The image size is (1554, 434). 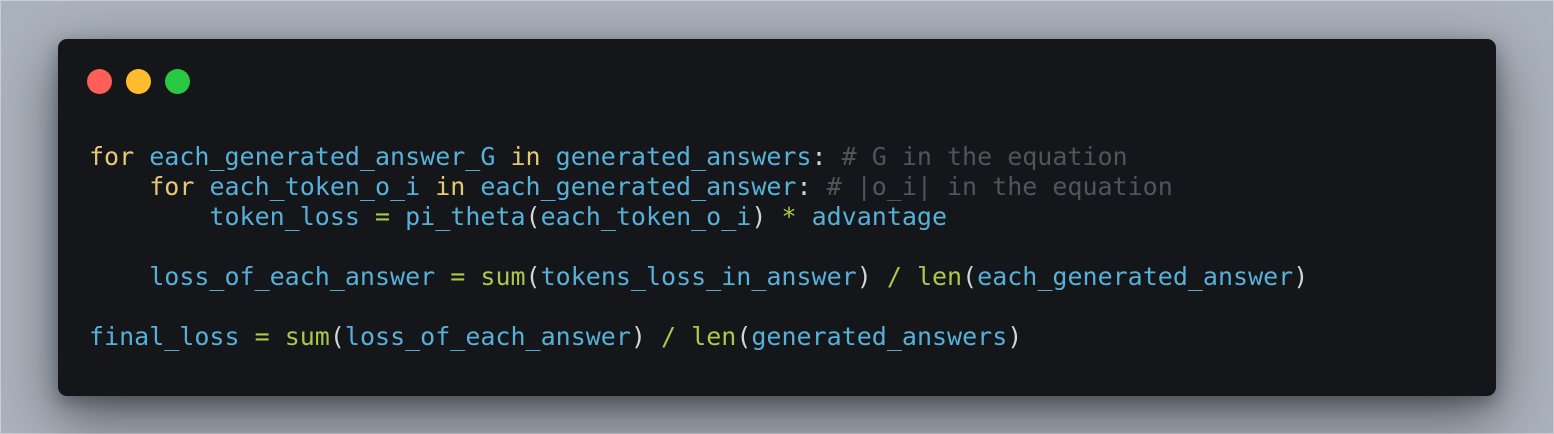 What do you see at coordinates (977, 156) in the screenshot?
I see `code-token-comment: # G in the equation` at bounding box center [977, 156].